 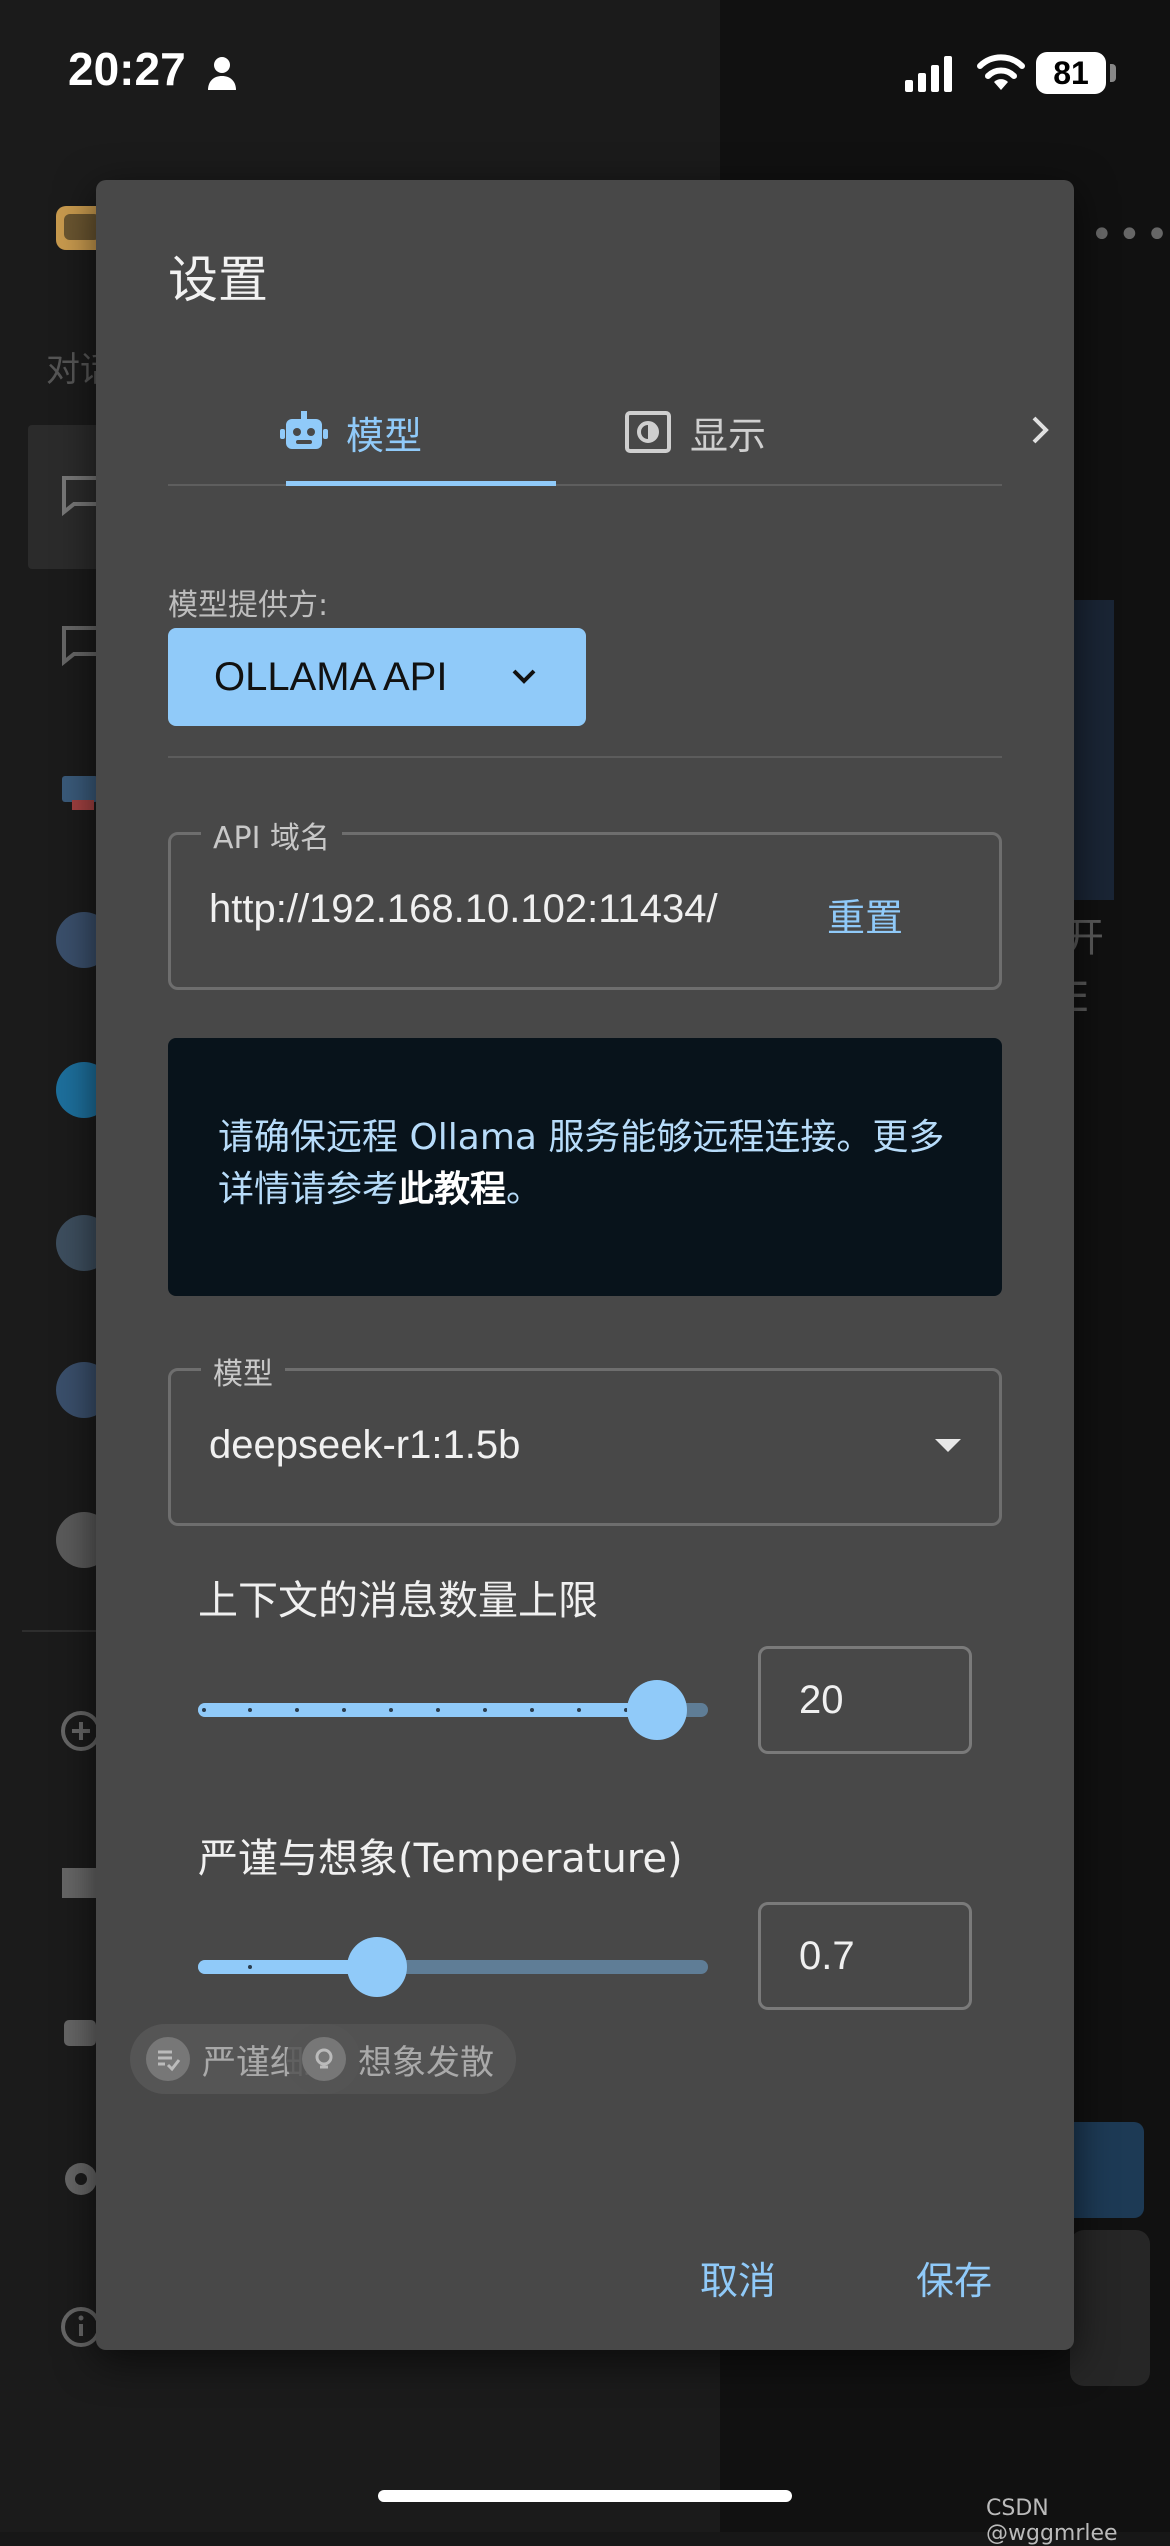 What do you see at coordinates (365, 1445) in the screenshot?
I see `model-value: deepseek-r1:1.5b` at bounding box center [365, 1445].